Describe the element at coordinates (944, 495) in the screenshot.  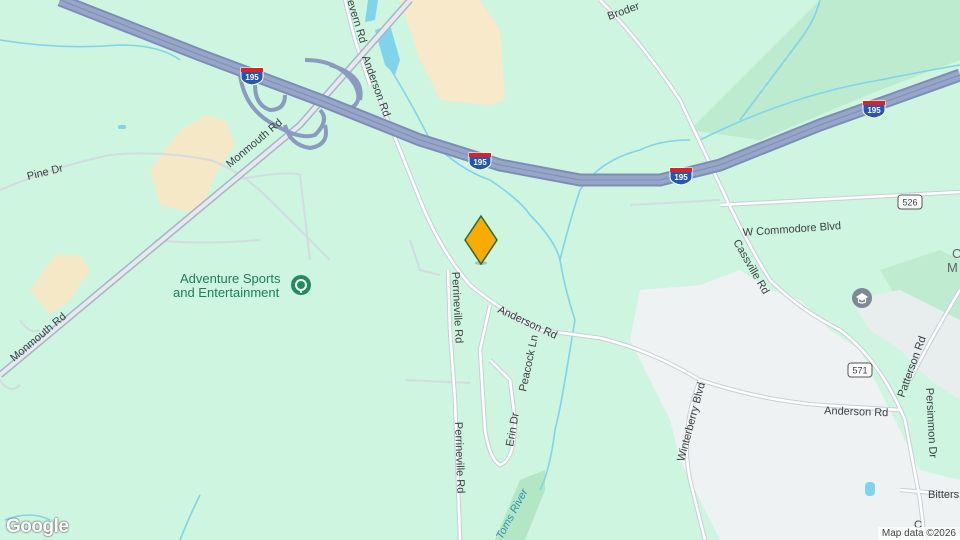
I see `road-label-bittersweet: Bitters` at that location.